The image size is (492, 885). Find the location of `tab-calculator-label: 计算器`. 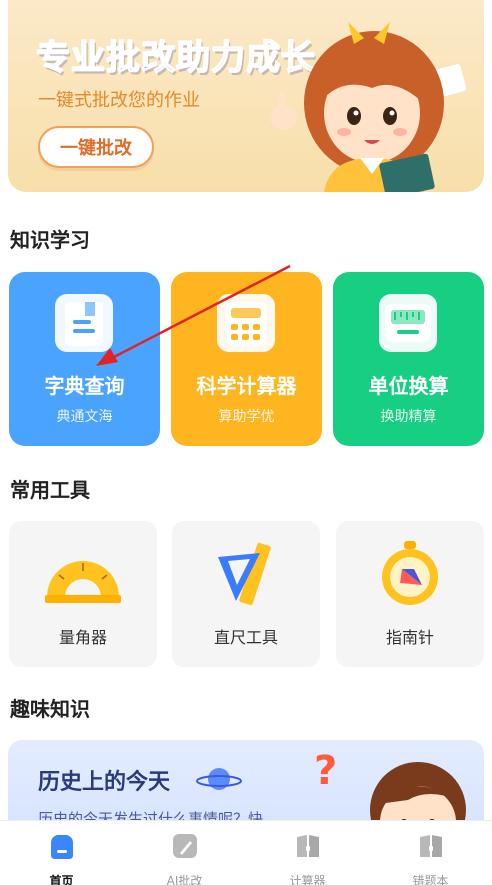

tab-calculator-label: 计算器 is located at coordinates (307, 879).